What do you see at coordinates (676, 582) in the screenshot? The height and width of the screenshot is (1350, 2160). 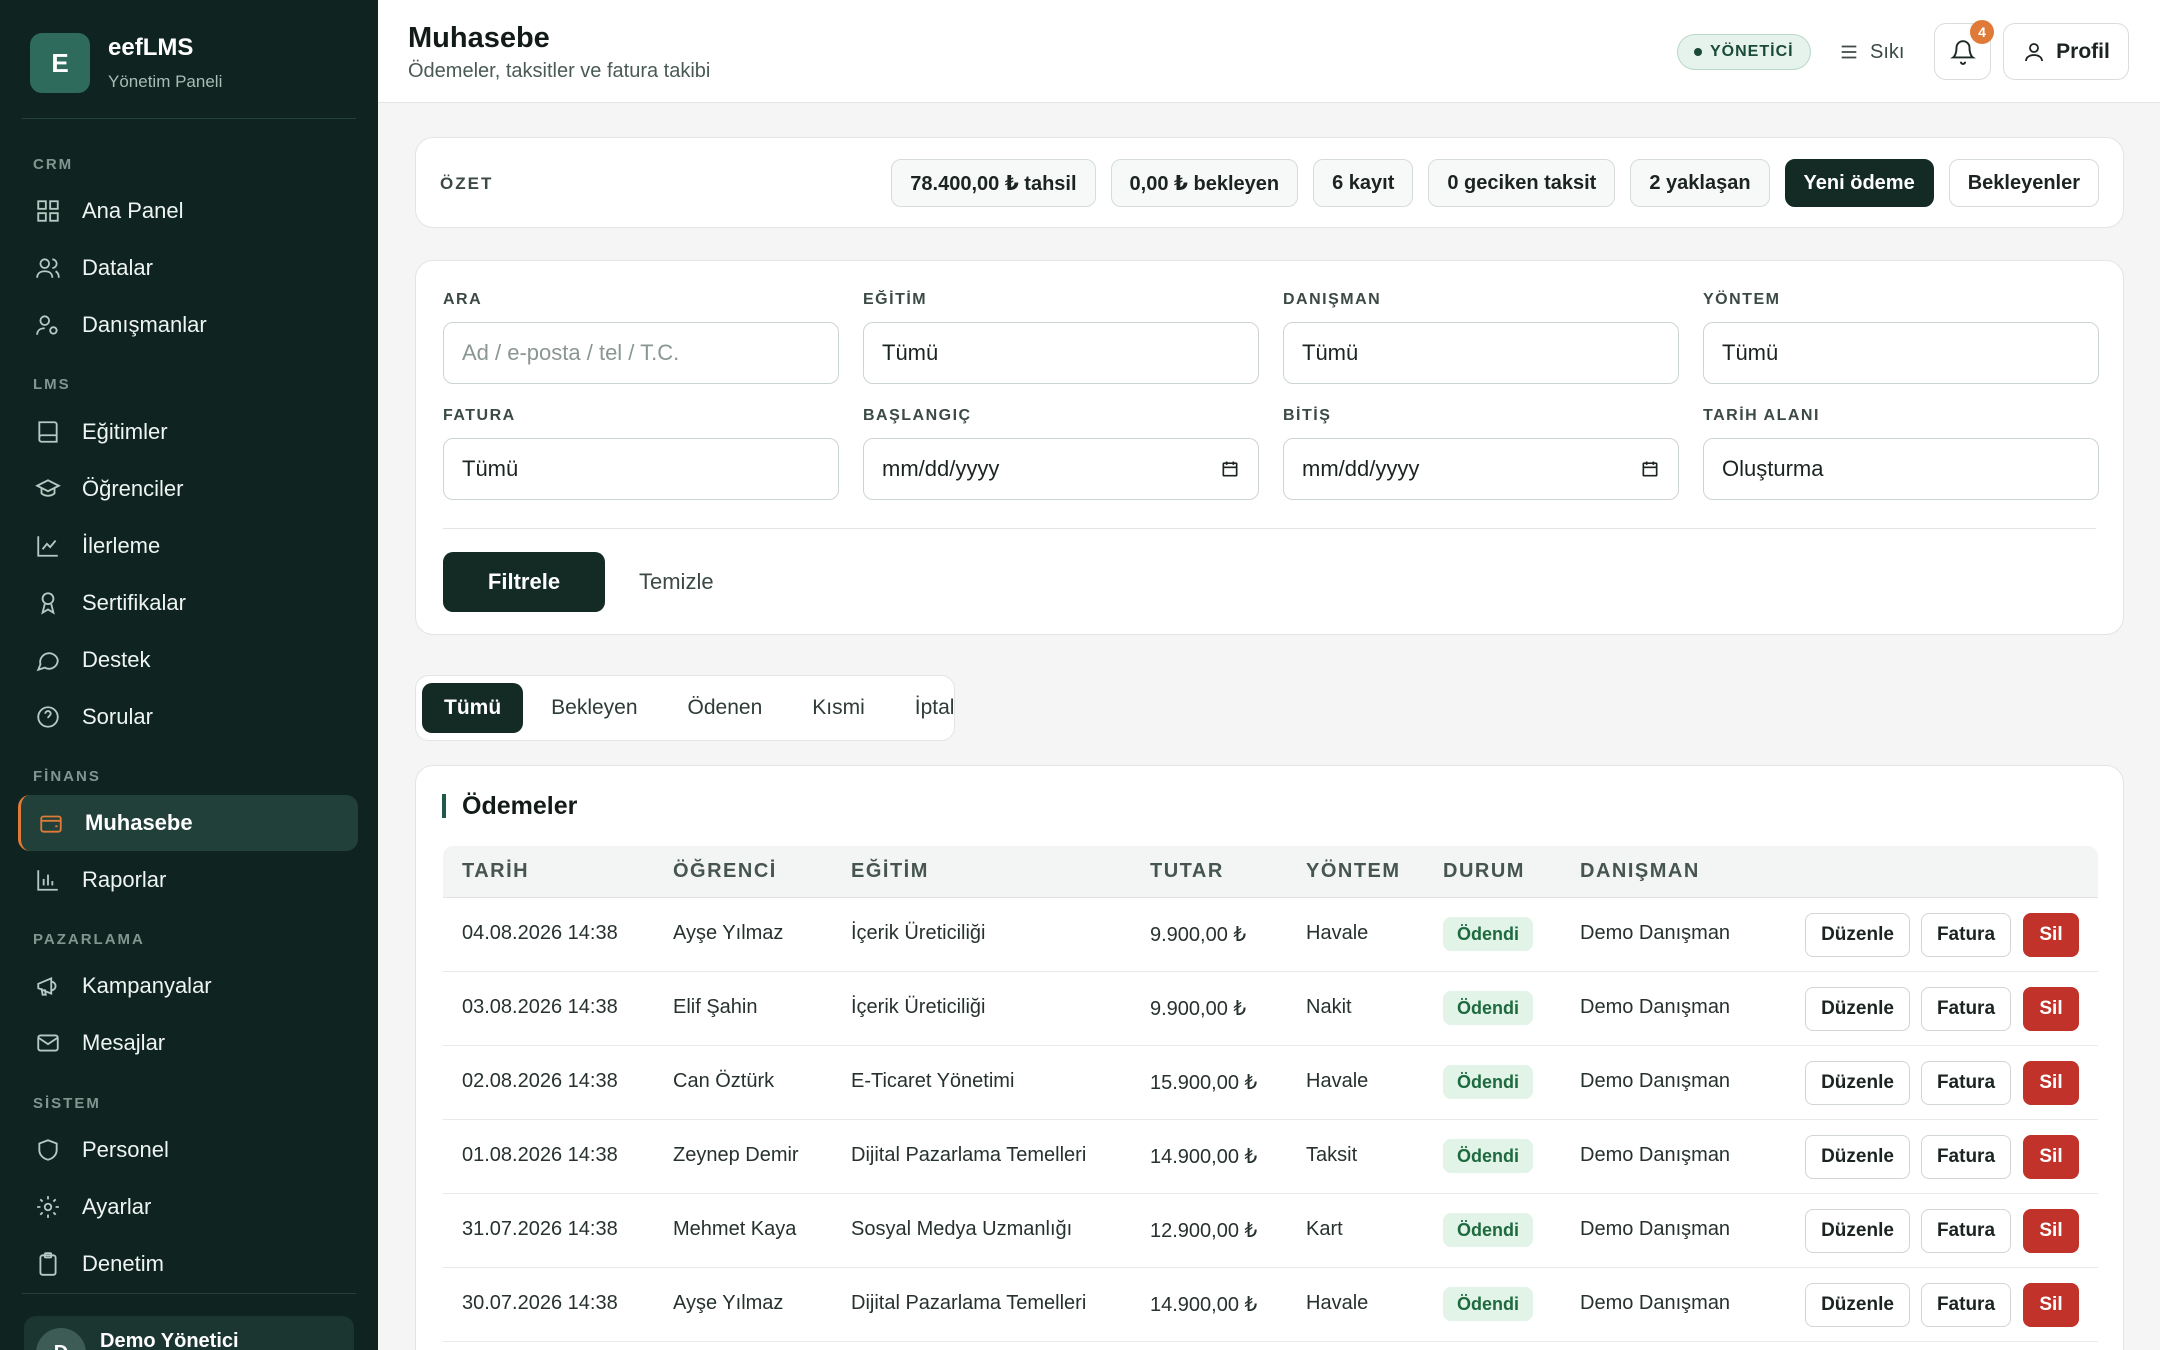 I see `clear-button: Temizle` at bounding box center [676, 582].